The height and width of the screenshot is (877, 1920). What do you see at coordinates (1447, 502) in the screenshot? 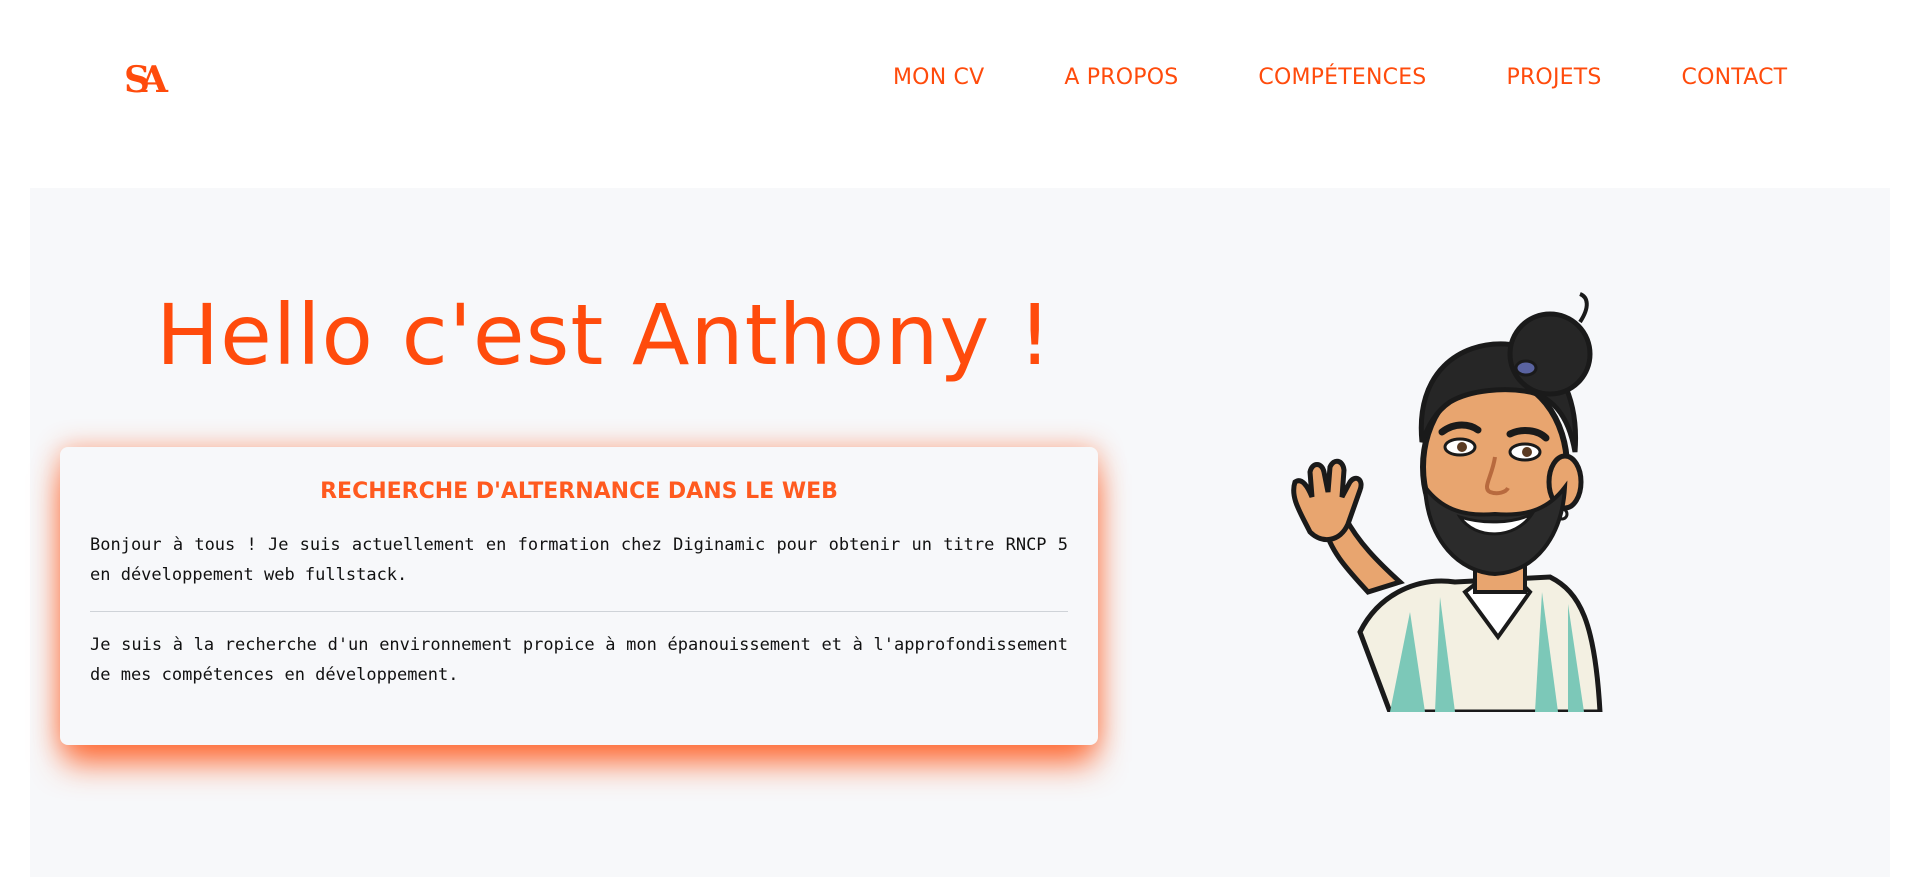
I see `waving-avatar-illustration` at bounding box center [1447, 502].